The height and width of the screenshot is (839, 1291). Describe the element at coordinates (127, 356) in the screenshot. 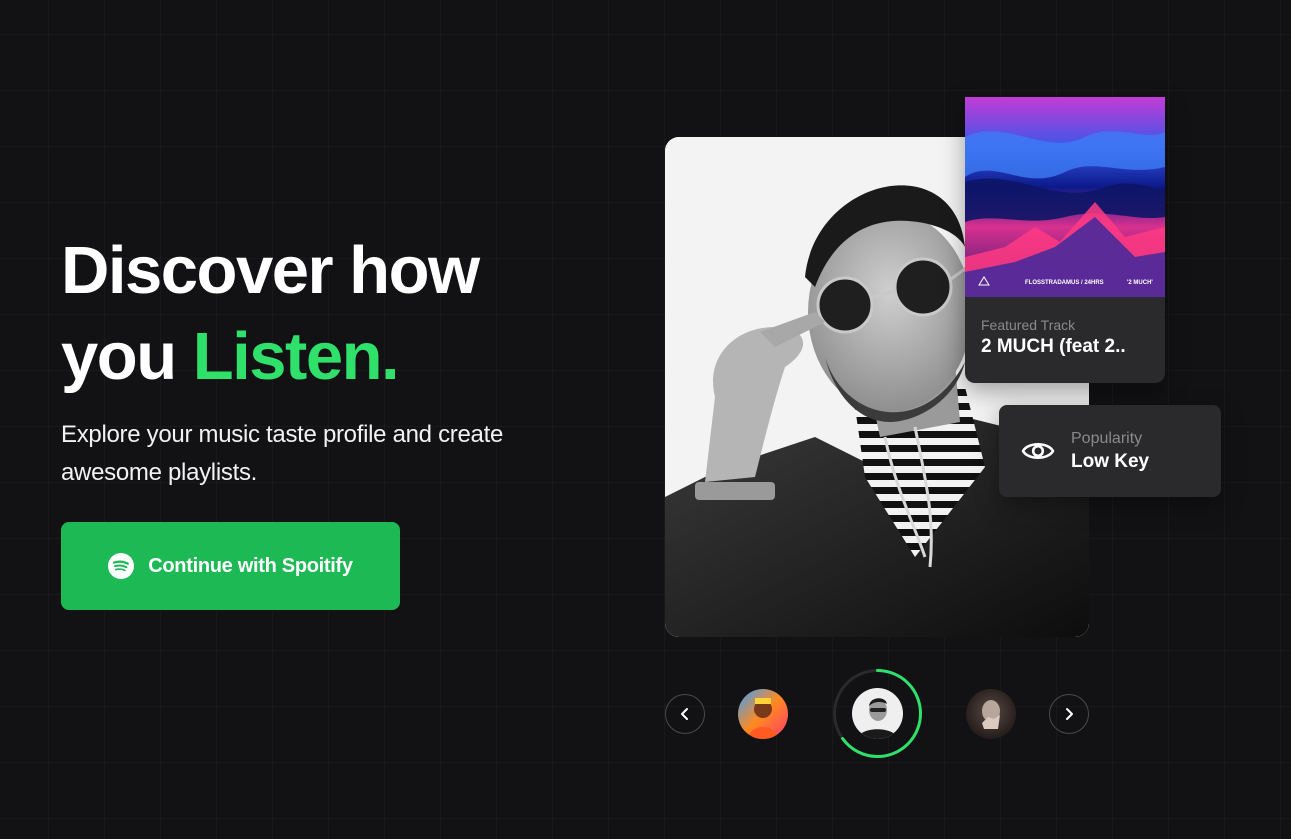

I see `hero-title-line2-prefix: you` at that location.